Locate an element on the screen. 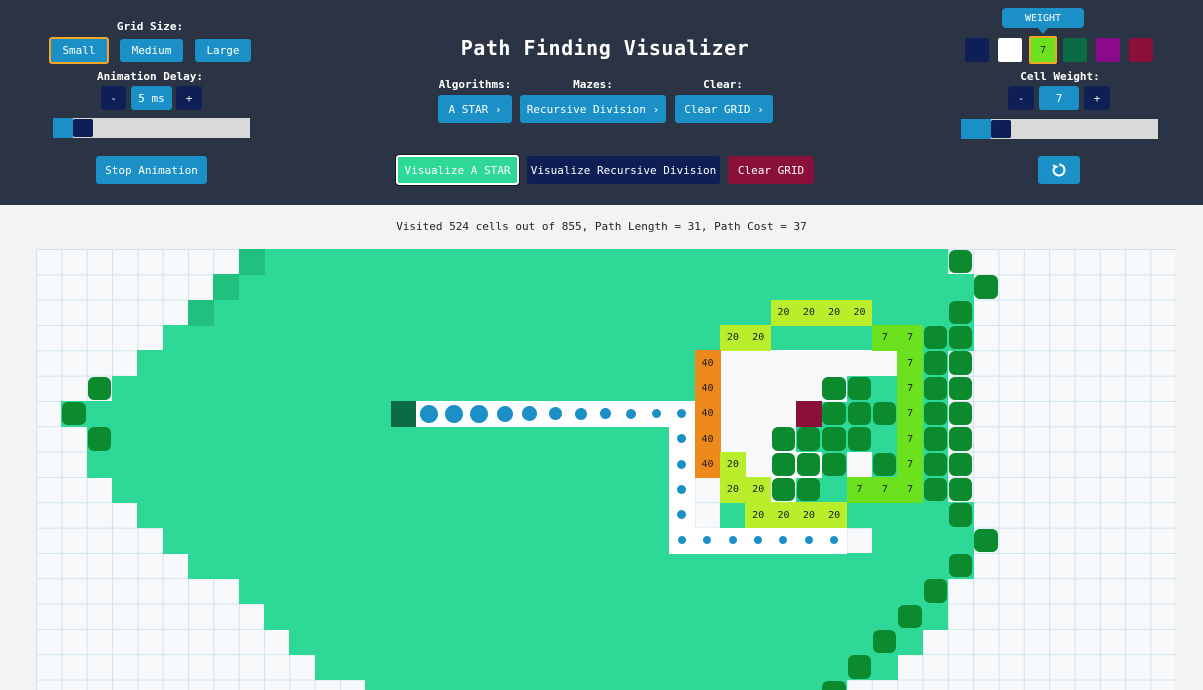 The height and width of the screenshot is (690, 1203). delay-decrease-button: - is located at coordinates (113, 98).